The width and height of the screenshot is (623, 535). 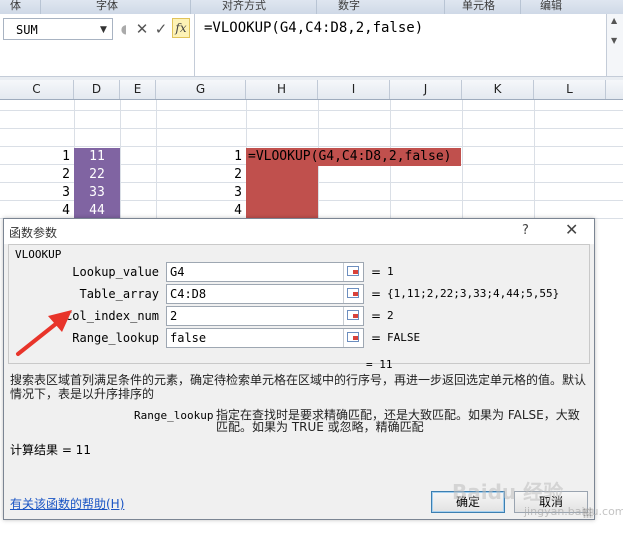 I want to click on column-header-l: L, so click(x=570, y=89).